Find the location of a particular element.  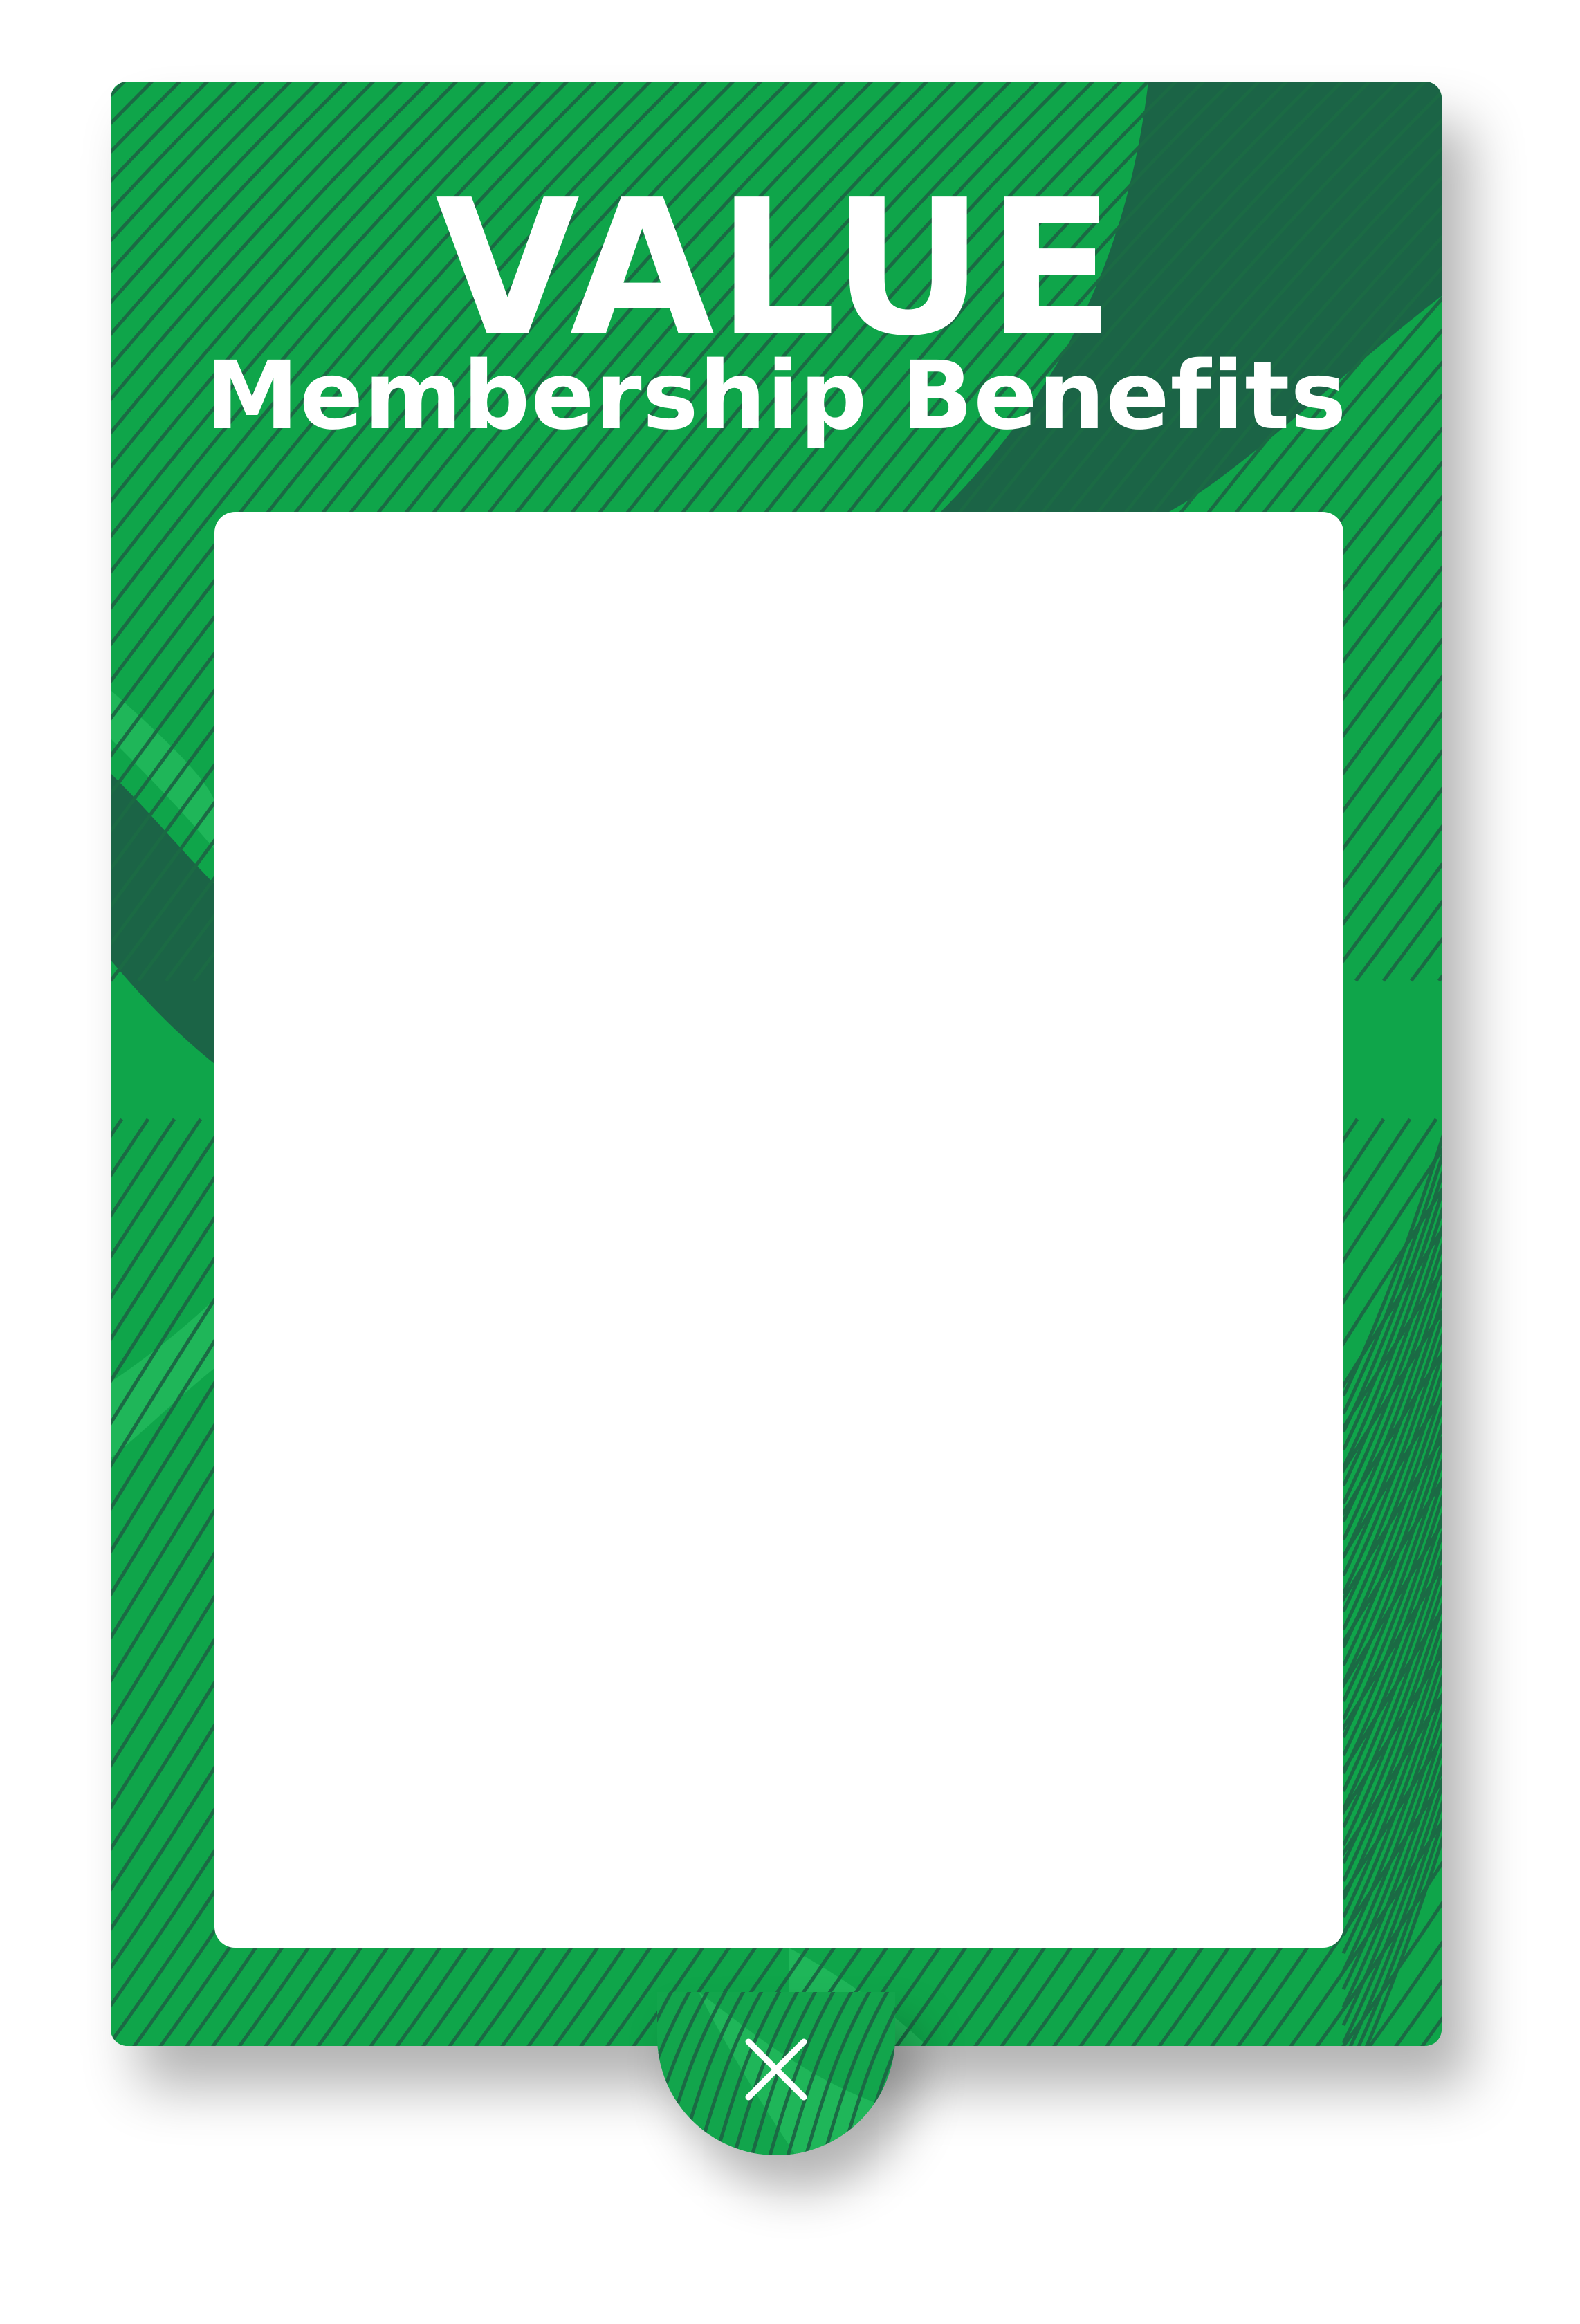

close-icon is located at coordinates (776, 2069).